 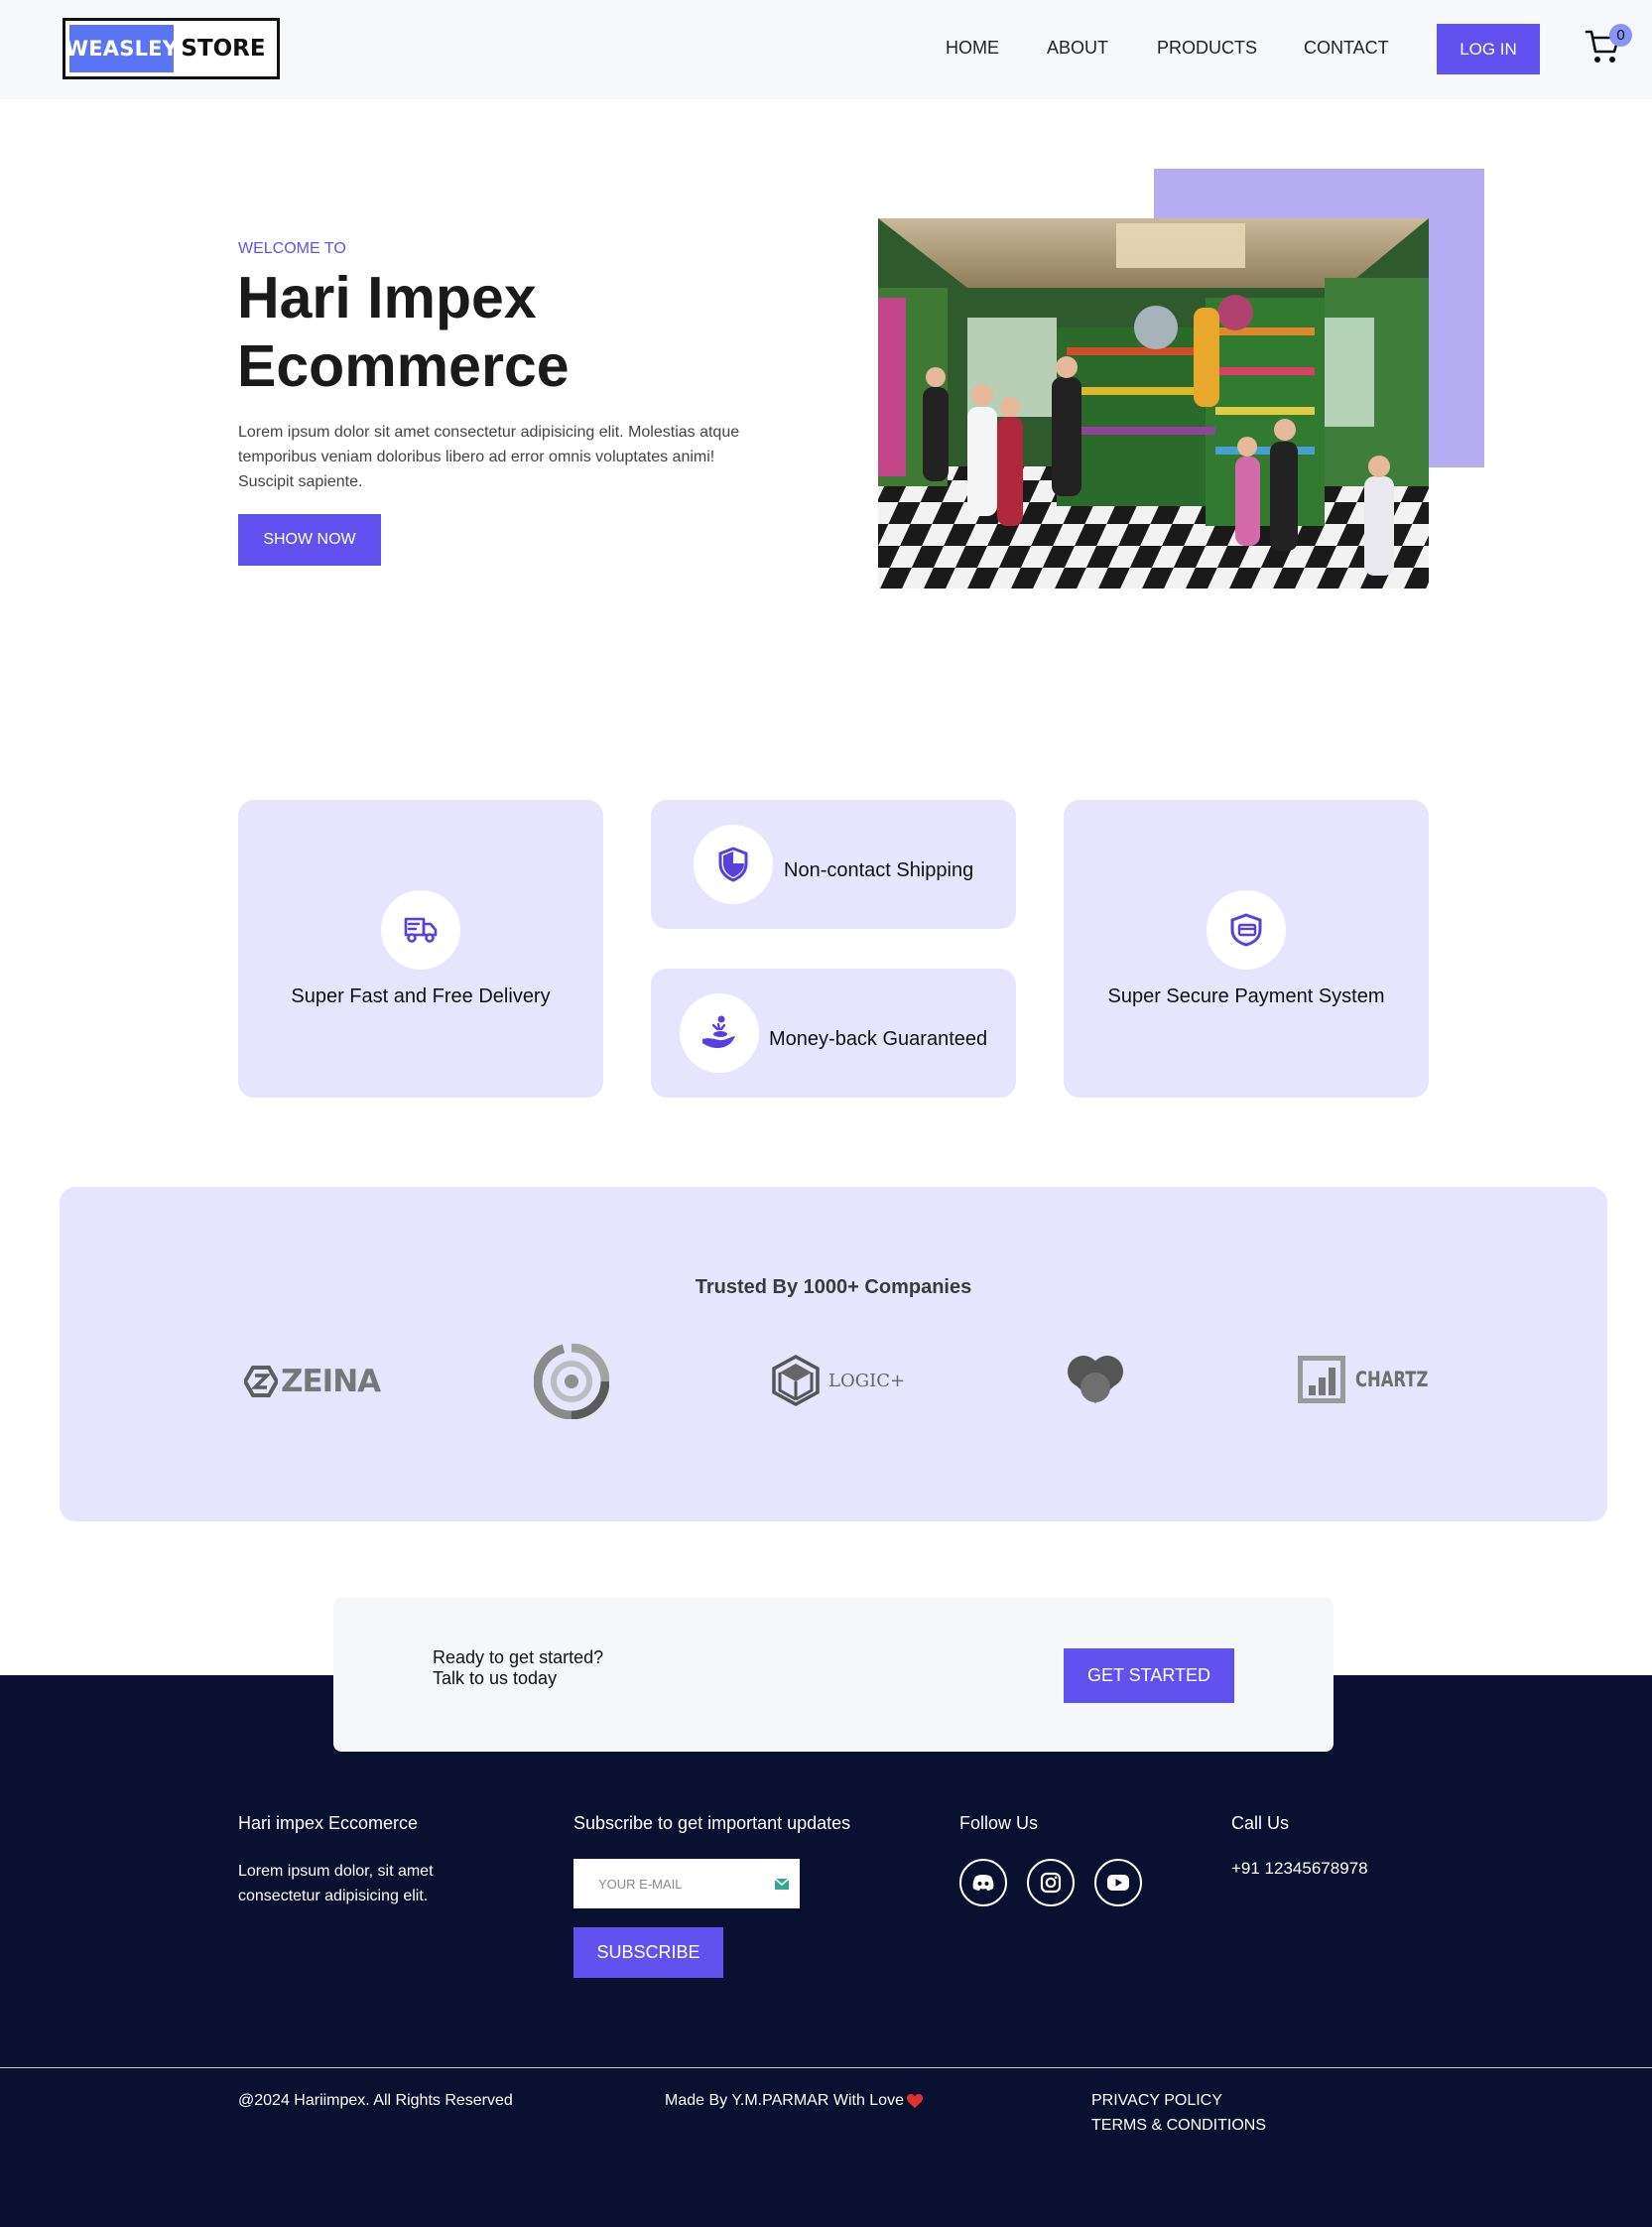 I want to click on discord-icon, so click(x=983, y=1882).